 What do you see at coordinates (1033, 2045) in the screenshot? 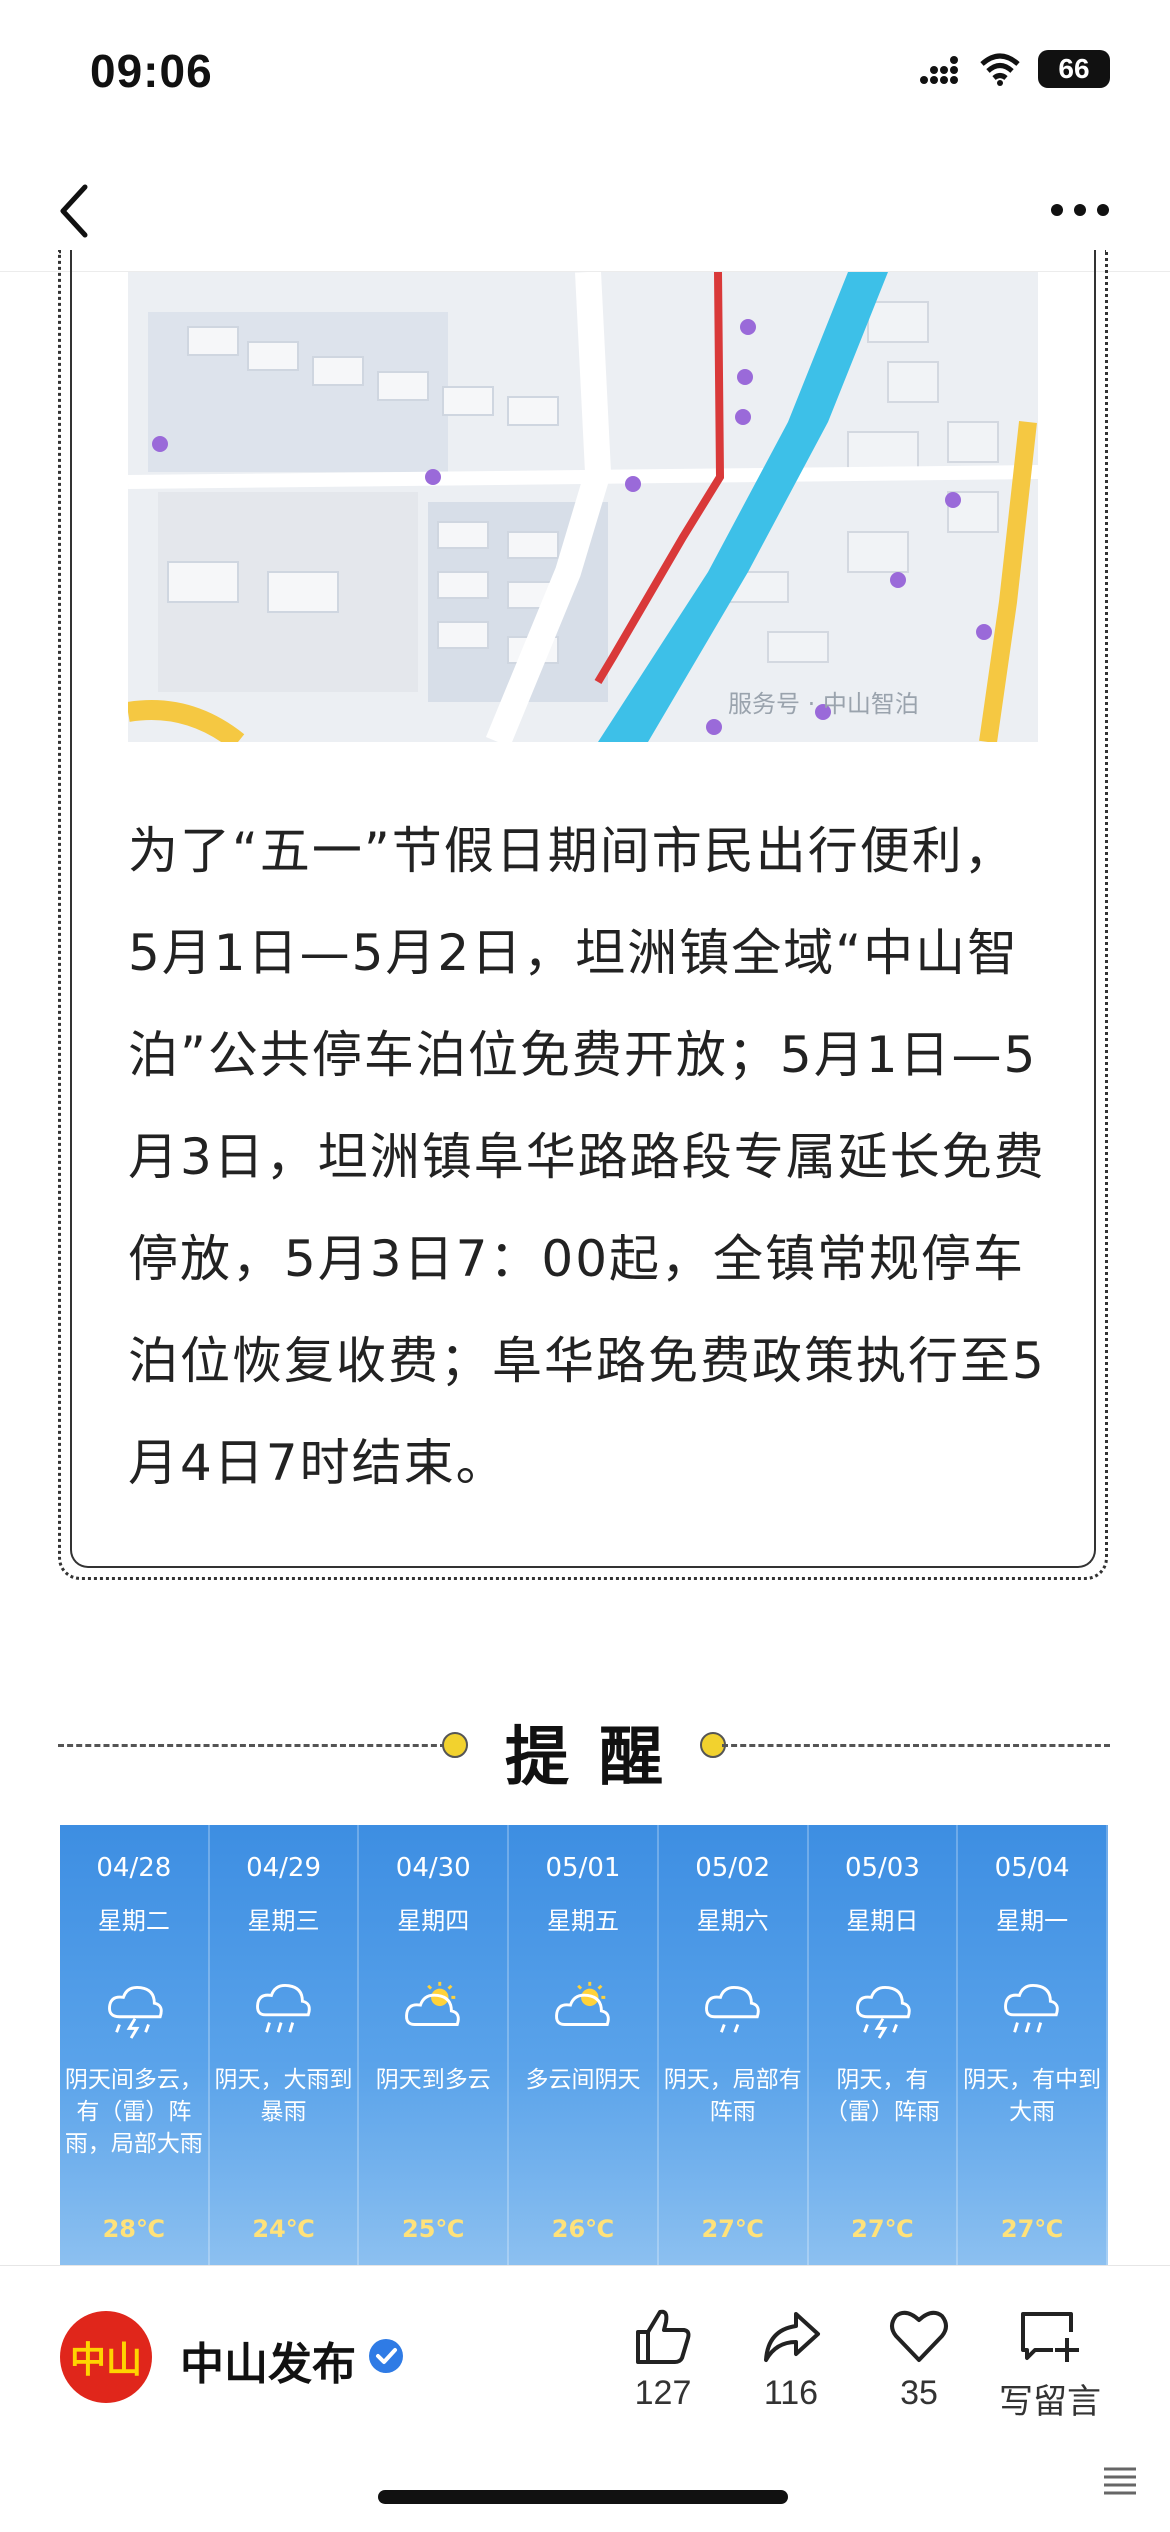
I see `weather-day-6: 05/04 星期一阴天，有中到大雨 27℃` at bounding box center [1033, 2045].